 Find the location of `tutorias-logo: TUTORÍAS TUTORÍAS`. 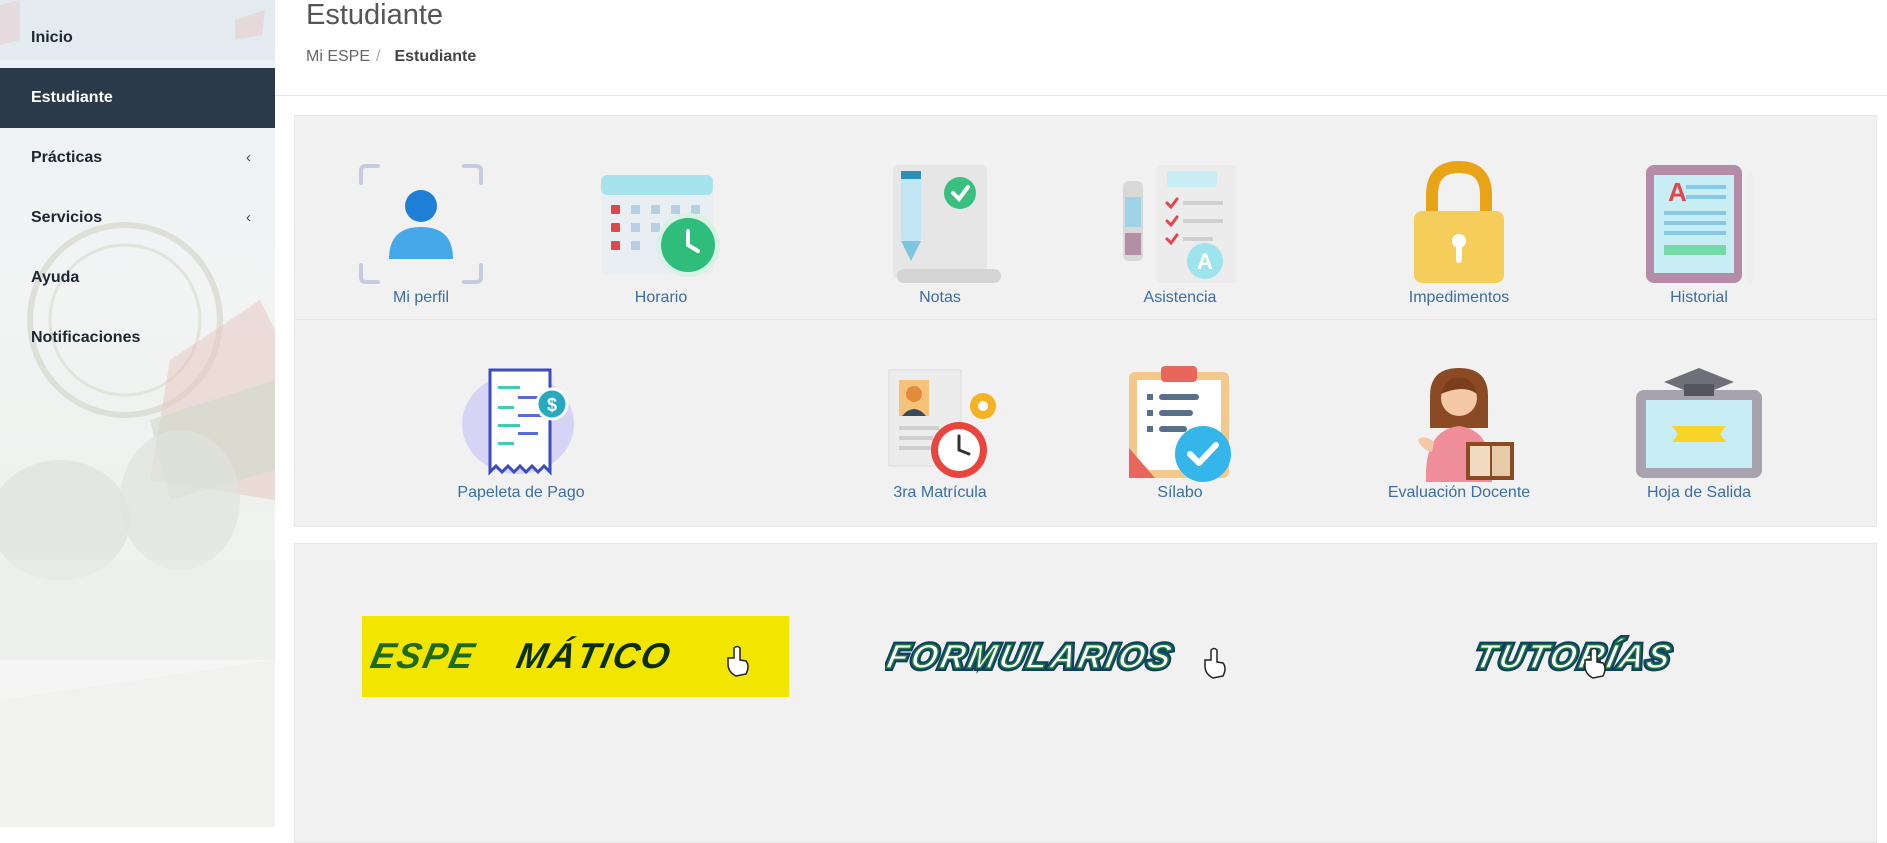

tutorias-logo: TUTORÍAS TUTORÍAS is located at coordinates (1574, 656).